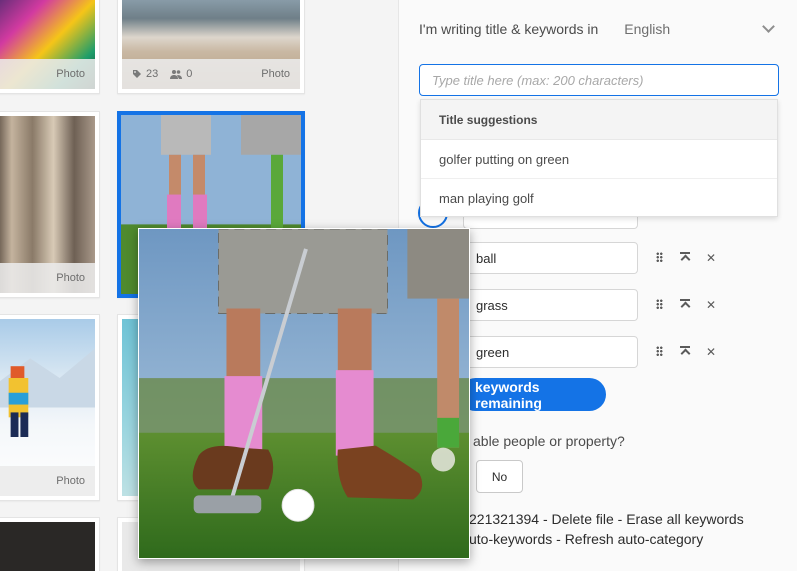 The width and height of the screenshot is (797, 571). What do you see at coordinates (550, 305) in the screenshot?
I see `keyword-field: grass` at bounding box center [550, 305].